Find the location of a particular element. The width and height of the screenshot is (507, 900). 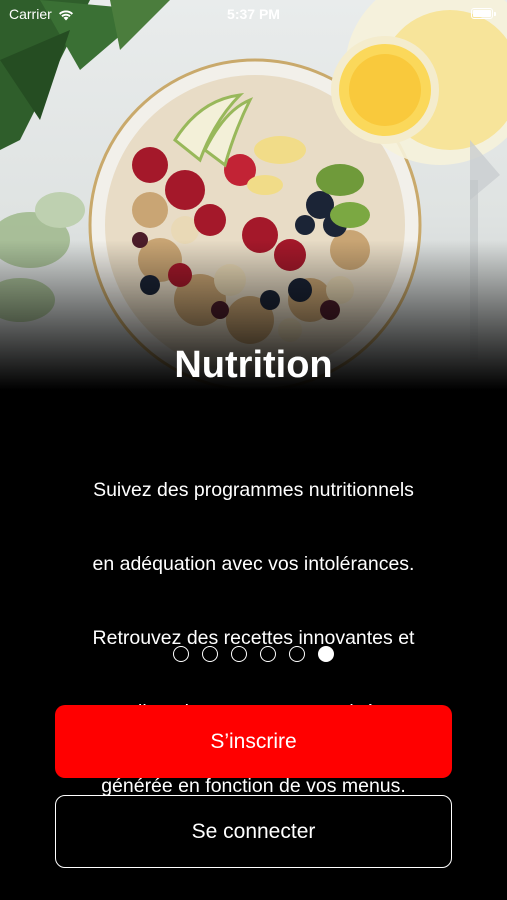

battery-icon is located at coordinates (483, 13).